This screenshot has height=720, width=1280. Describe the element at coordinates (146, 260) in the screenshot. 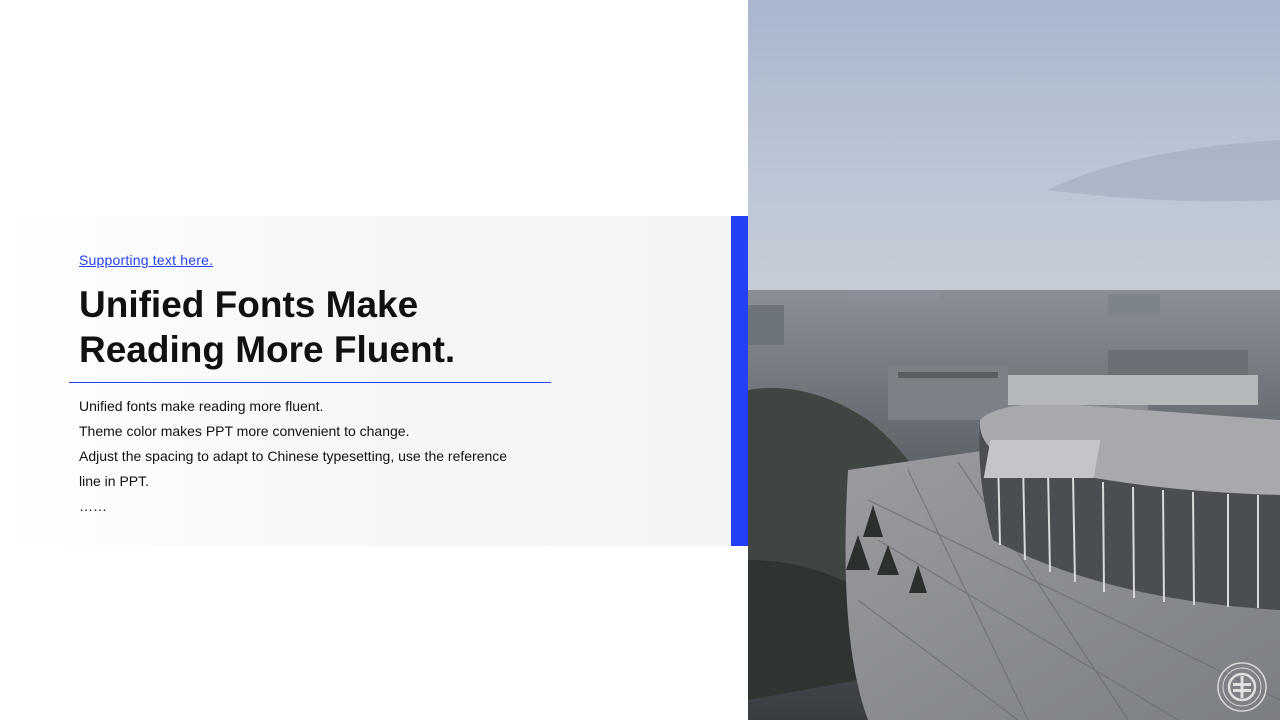

I see `supporting-text-link: Supporting text here.` at that location.